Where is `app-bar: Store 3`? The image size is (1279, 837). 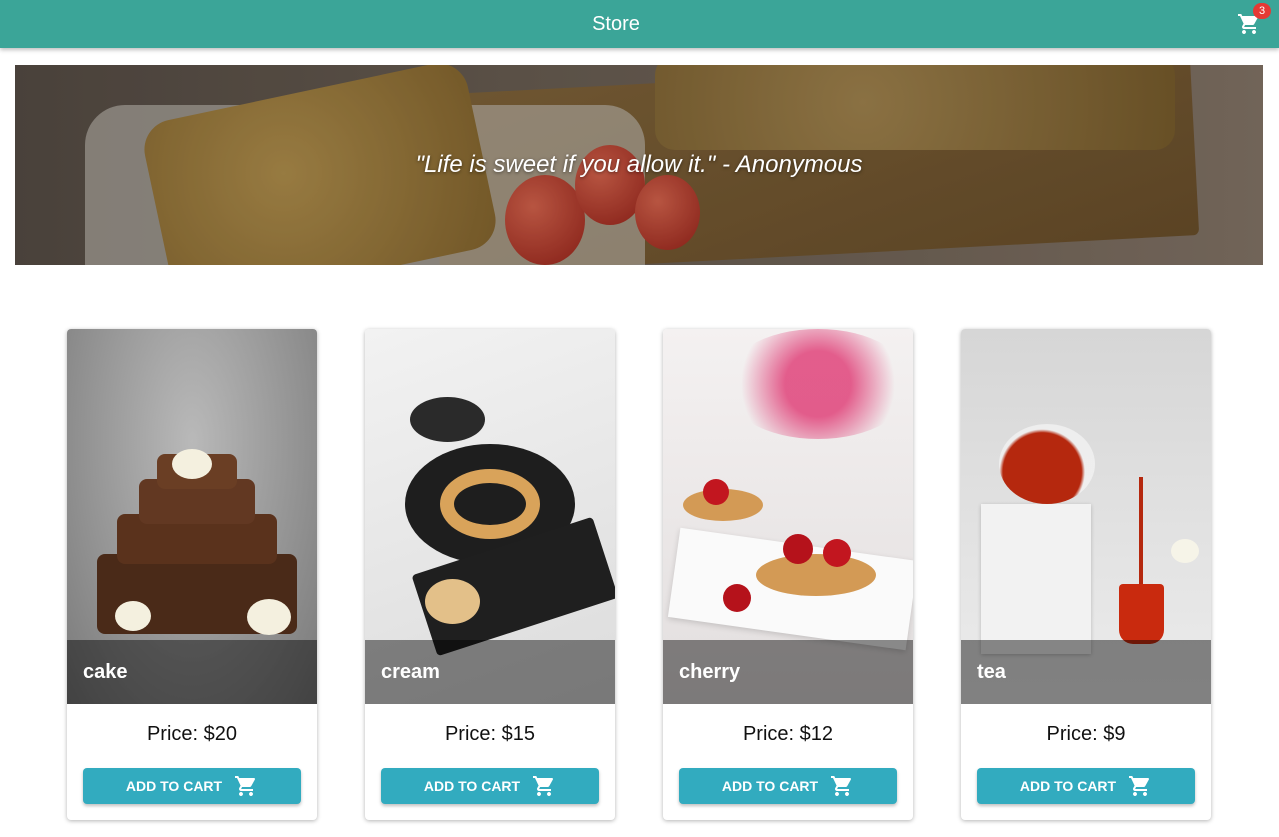 app-bar: Store 3 is located at coordinates (639, 24).